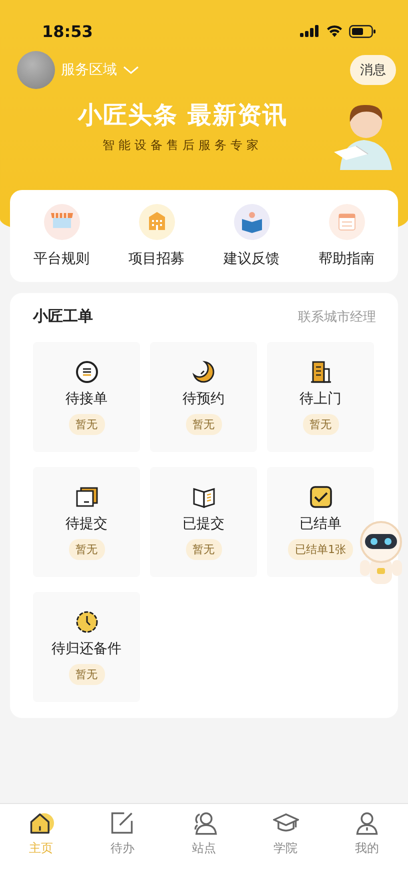 This screenshot has width=408, height=883. I want to click on banner-headline: 小匠头条 最新资讯, so click(183, 115).